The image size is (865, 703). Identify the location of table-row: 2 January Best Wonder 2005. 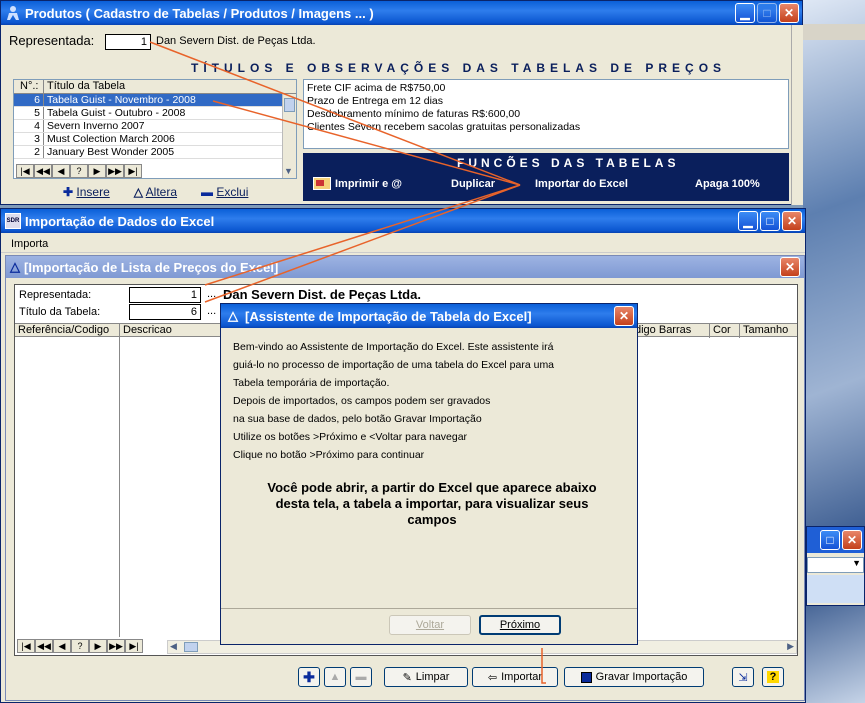
(148, 152).